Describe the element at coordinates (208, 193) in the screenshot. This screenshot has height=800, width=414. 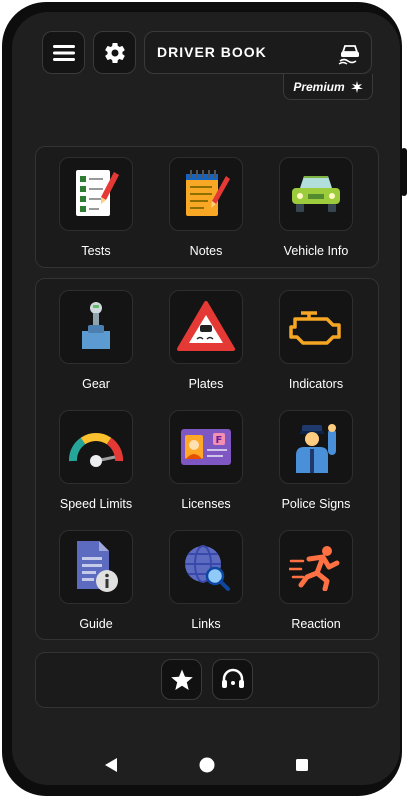
I see `notepad-icon` at that location.